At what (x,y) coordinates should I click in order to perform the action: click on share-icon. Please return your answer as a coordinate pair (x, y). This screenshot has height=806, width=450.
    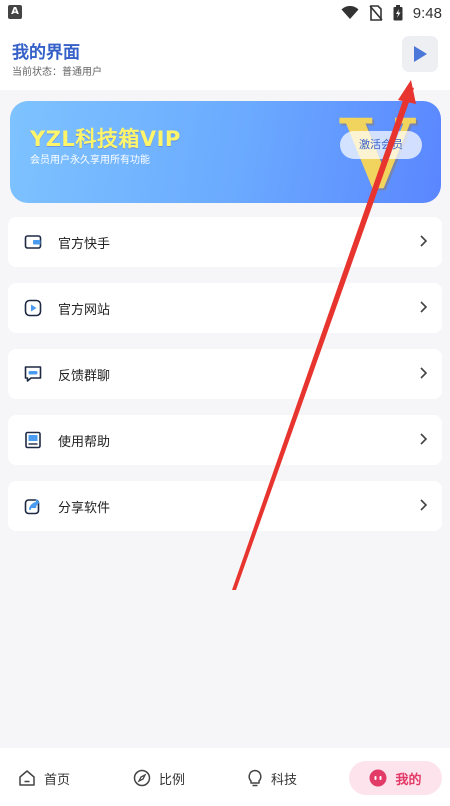
    Looking at the image, I should click on (32, 507).